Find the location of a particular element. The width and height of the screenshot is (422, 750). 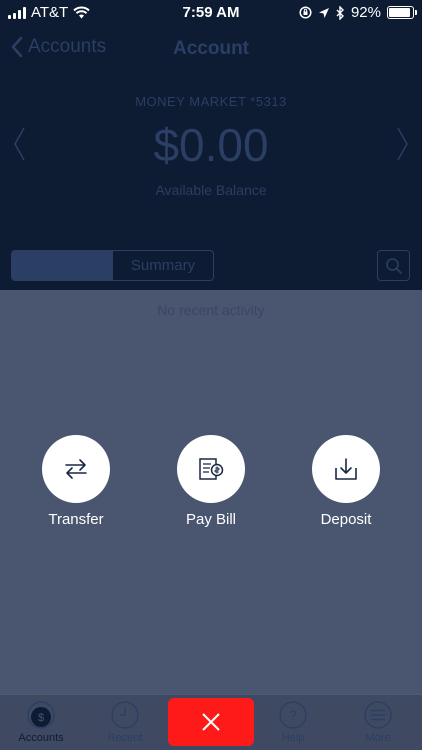

status-right: 92% is located at coordinates (358, 12).